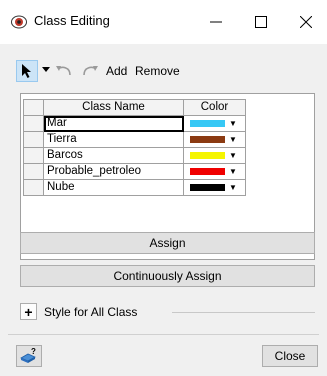 This screenshot has height=376, width=327. What do you see at coordinates (113, 139) in the screenshot?
I see `class-name-cell: Tierra` at bounding box center [113, 139].